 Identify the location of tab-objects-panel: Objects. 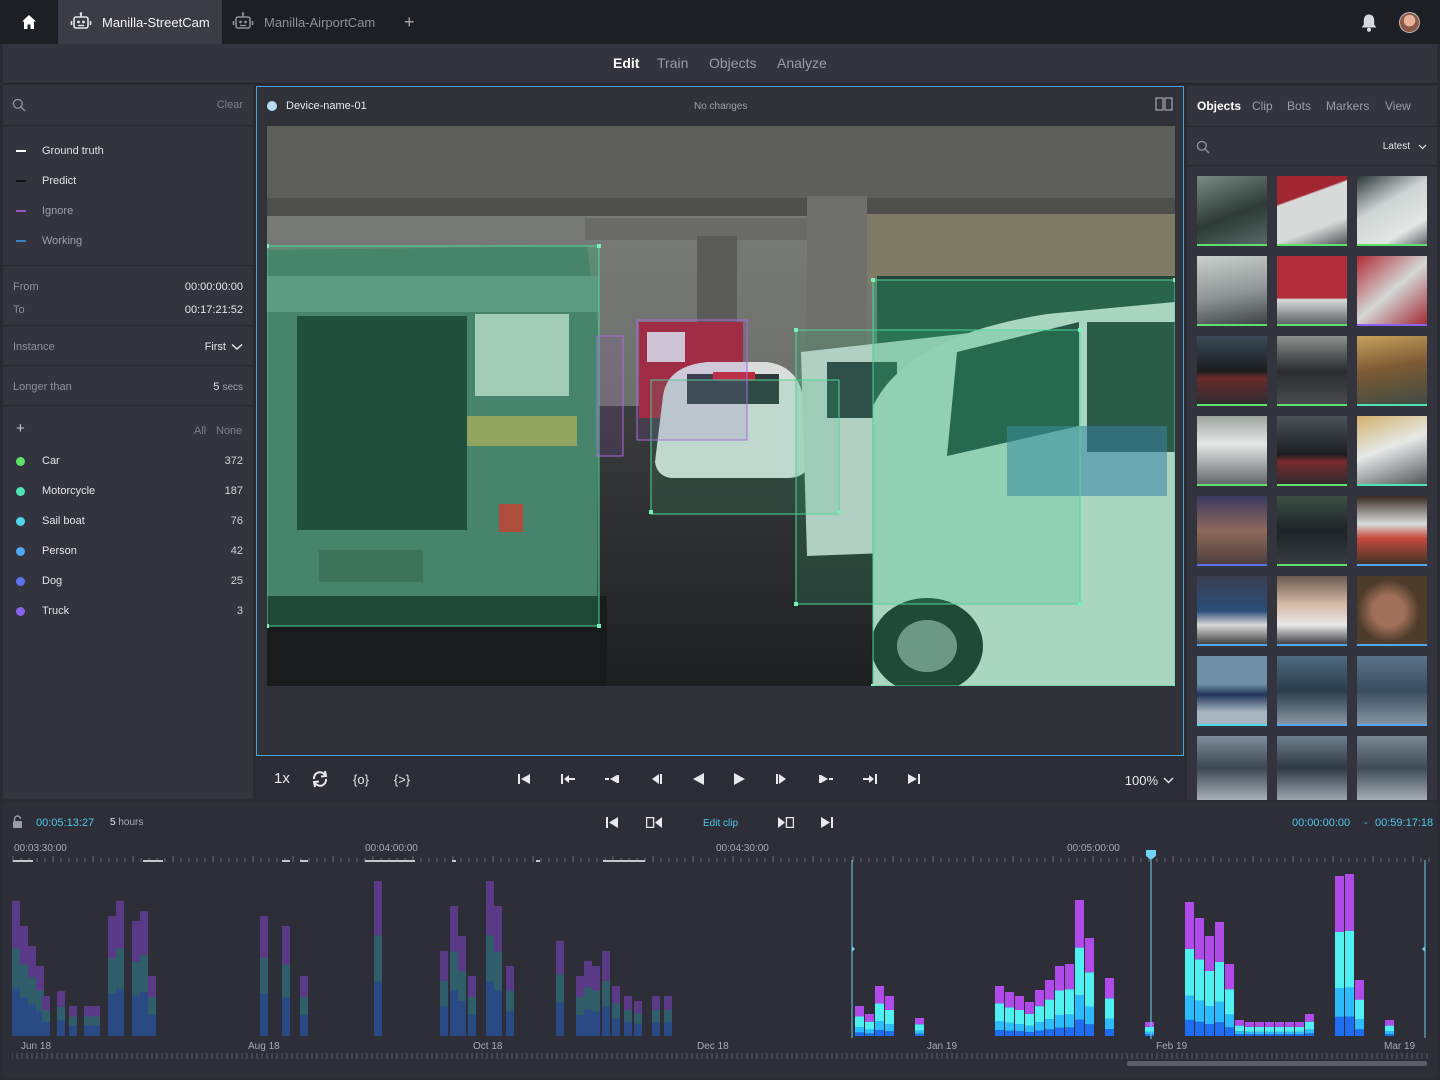
(1219, 106).